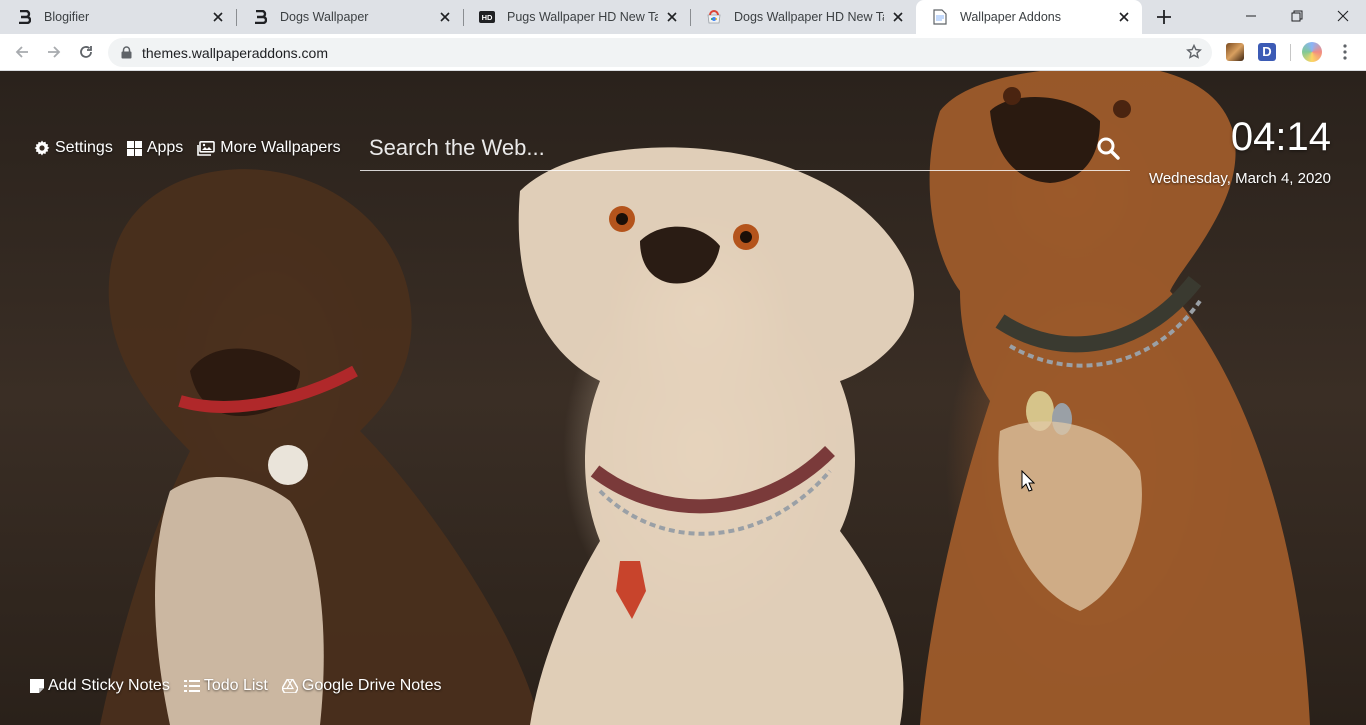  What do you see at coordinates (940, 17) in the screenshot?
I see `page-icon` at bounding box center [940, 17].